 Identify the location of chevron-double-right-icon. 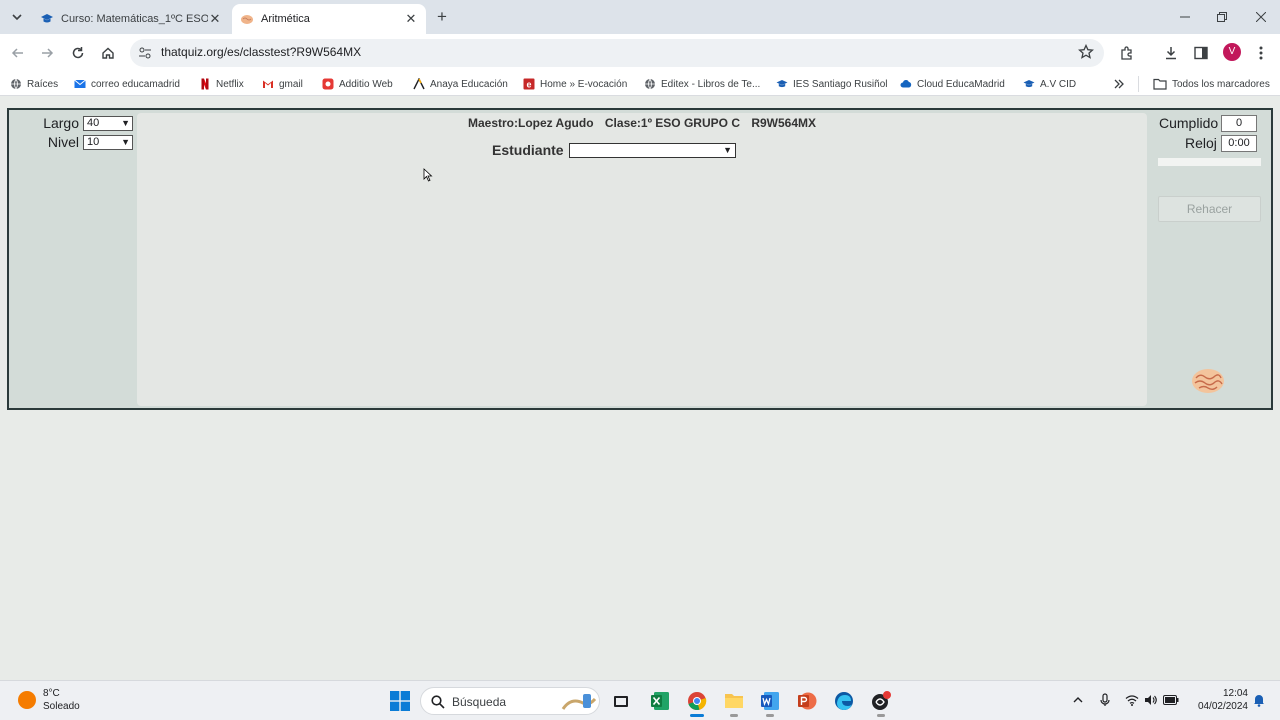
(1119, 84).